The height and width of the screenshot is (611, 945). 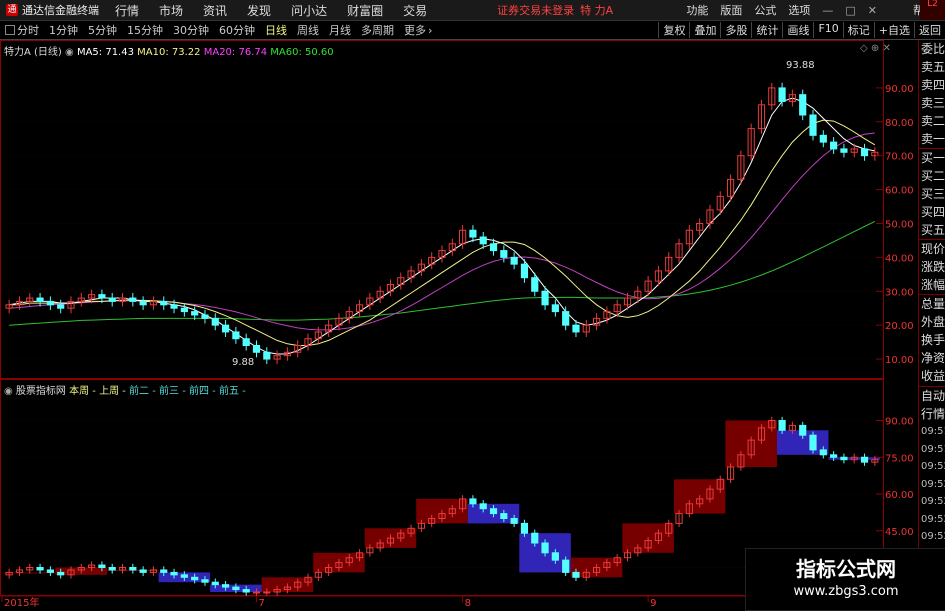 What do you see at coordinates (673, 30) in the screenshot?
I see `btn-adjust: 复权` at bounding box center [673, 30].